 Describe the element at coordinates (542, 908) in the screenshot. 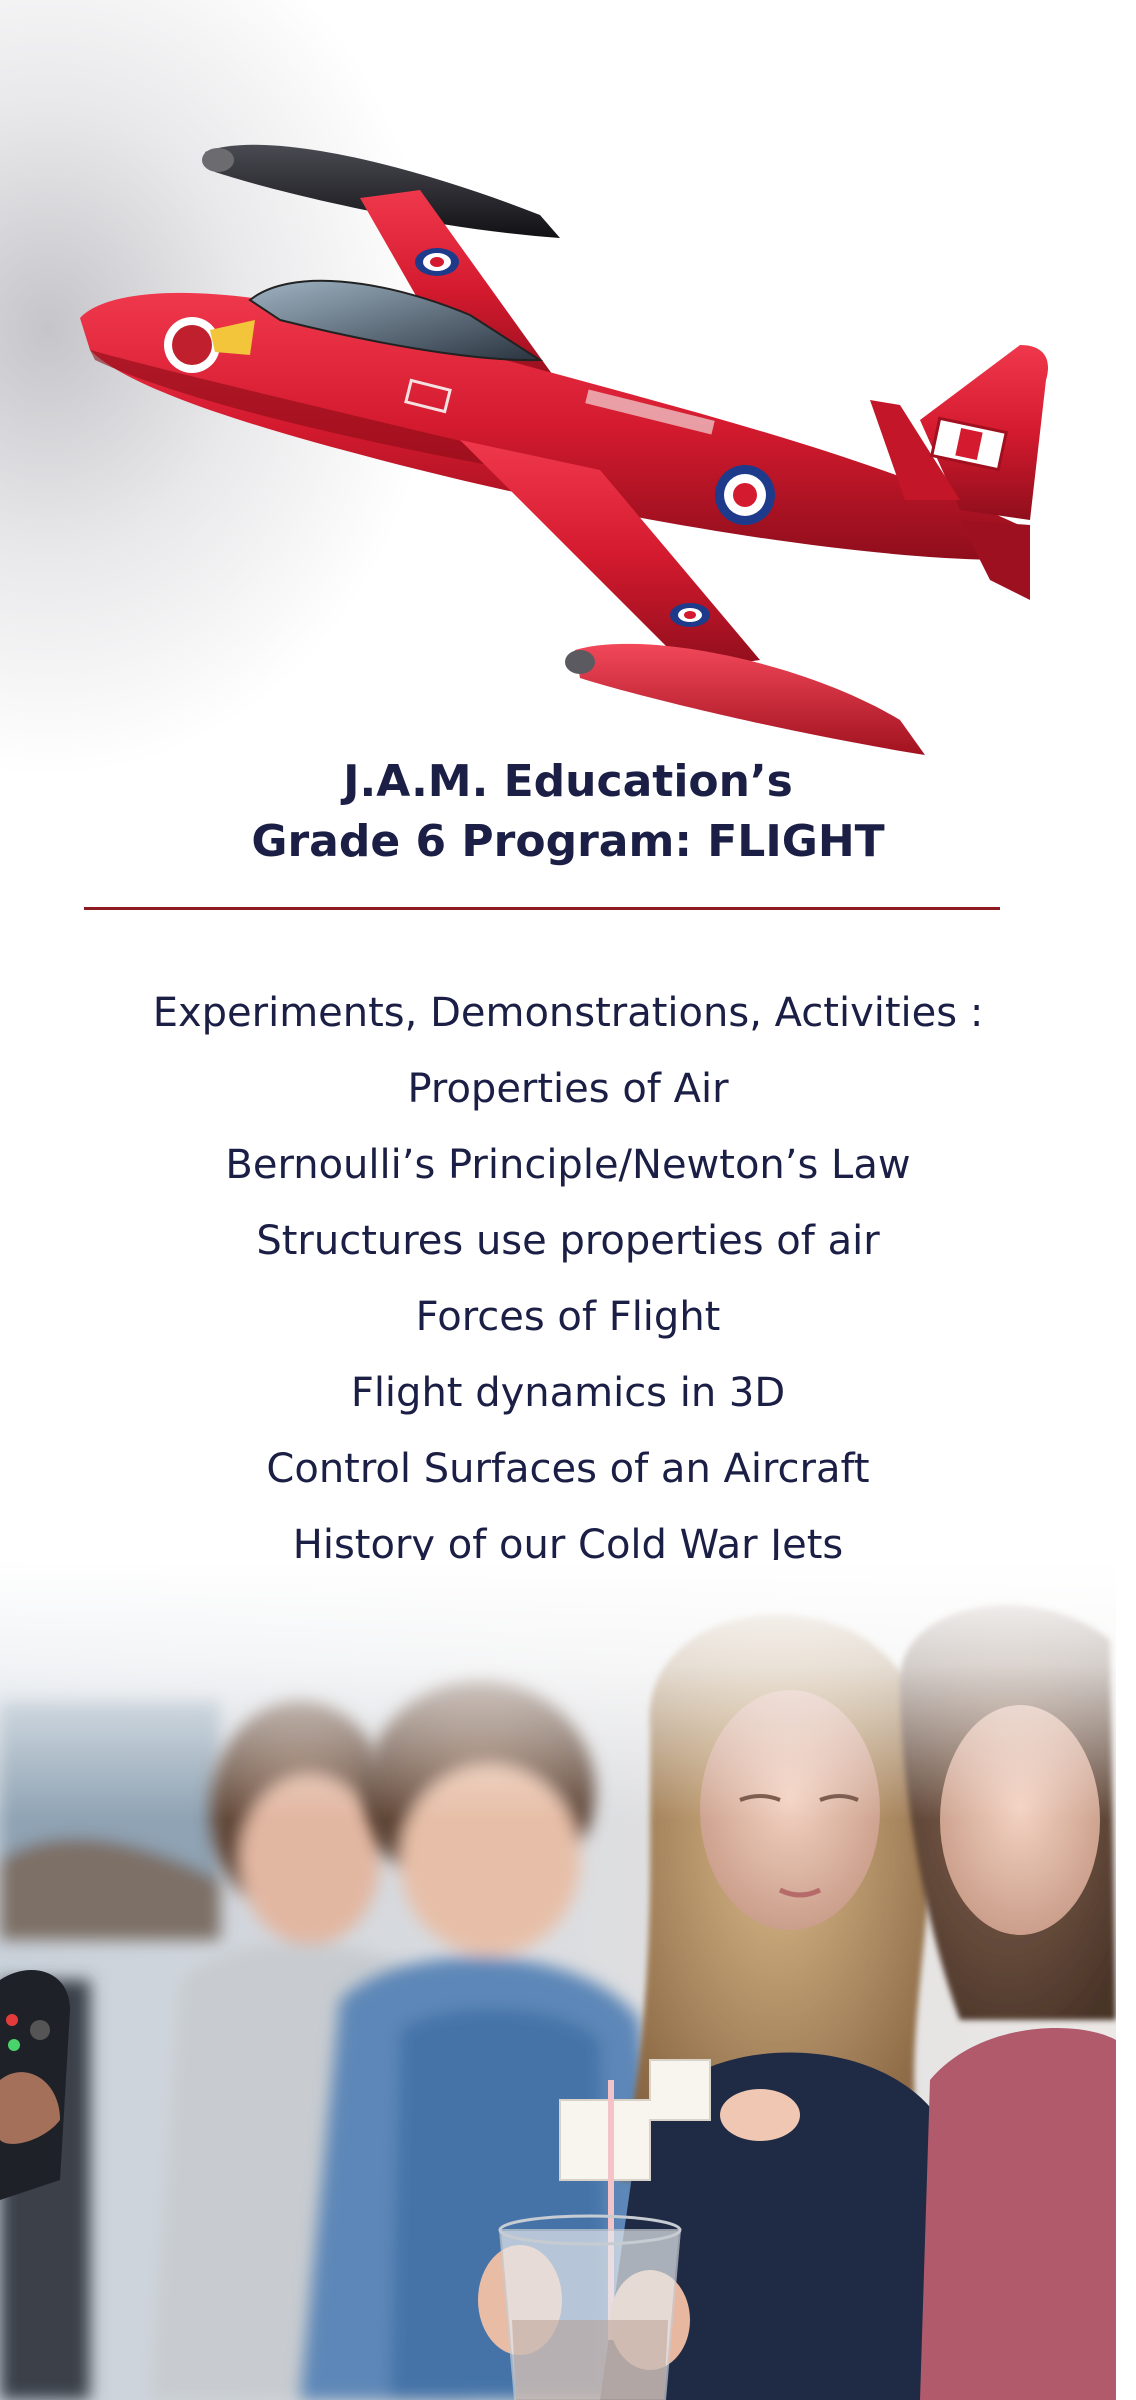

I see `title-divider` at that location.